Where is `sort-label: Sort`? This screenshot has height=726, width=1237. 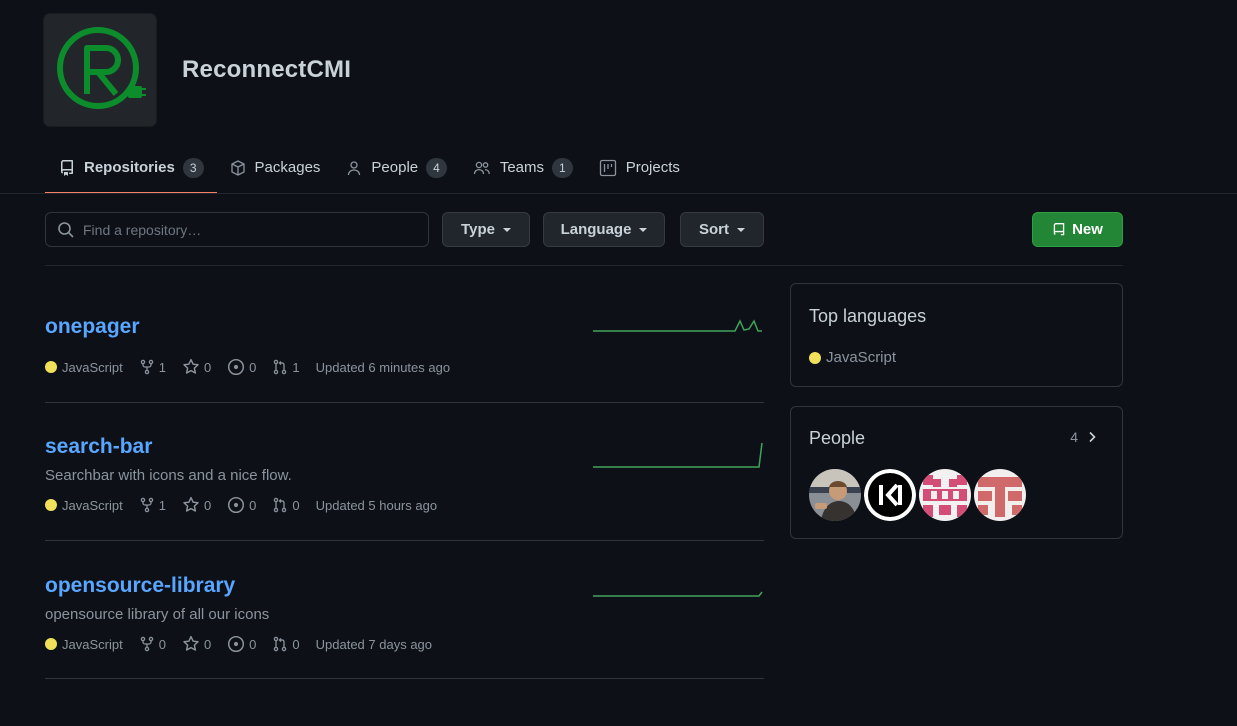
sort-label: Sort is located at coordinates (714, 229).